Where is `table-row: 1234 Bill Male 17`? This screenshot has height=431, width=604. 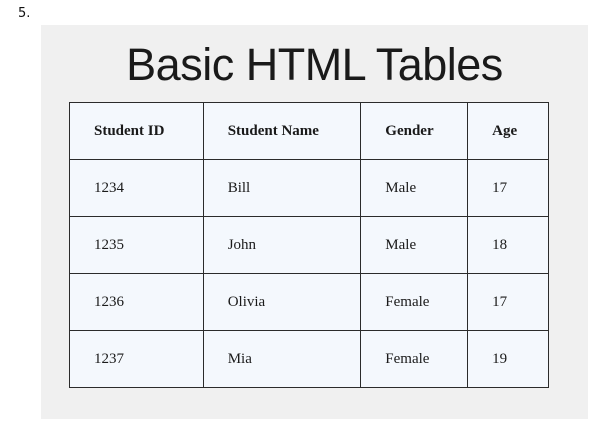 table-row: 1234 Bill Male 17 is located at coordinates (309, 188).